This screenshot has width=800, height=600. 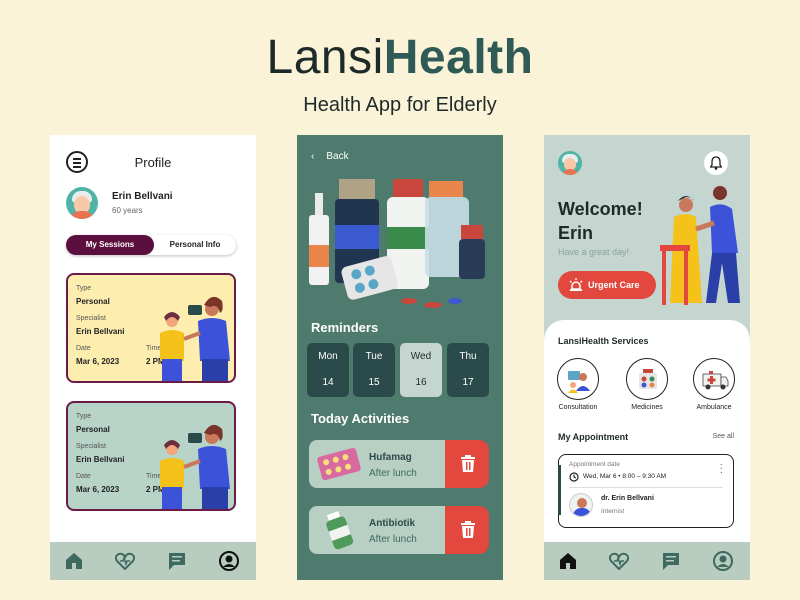 I want to click on profile-header: Profile, so click(x=153, y=163).